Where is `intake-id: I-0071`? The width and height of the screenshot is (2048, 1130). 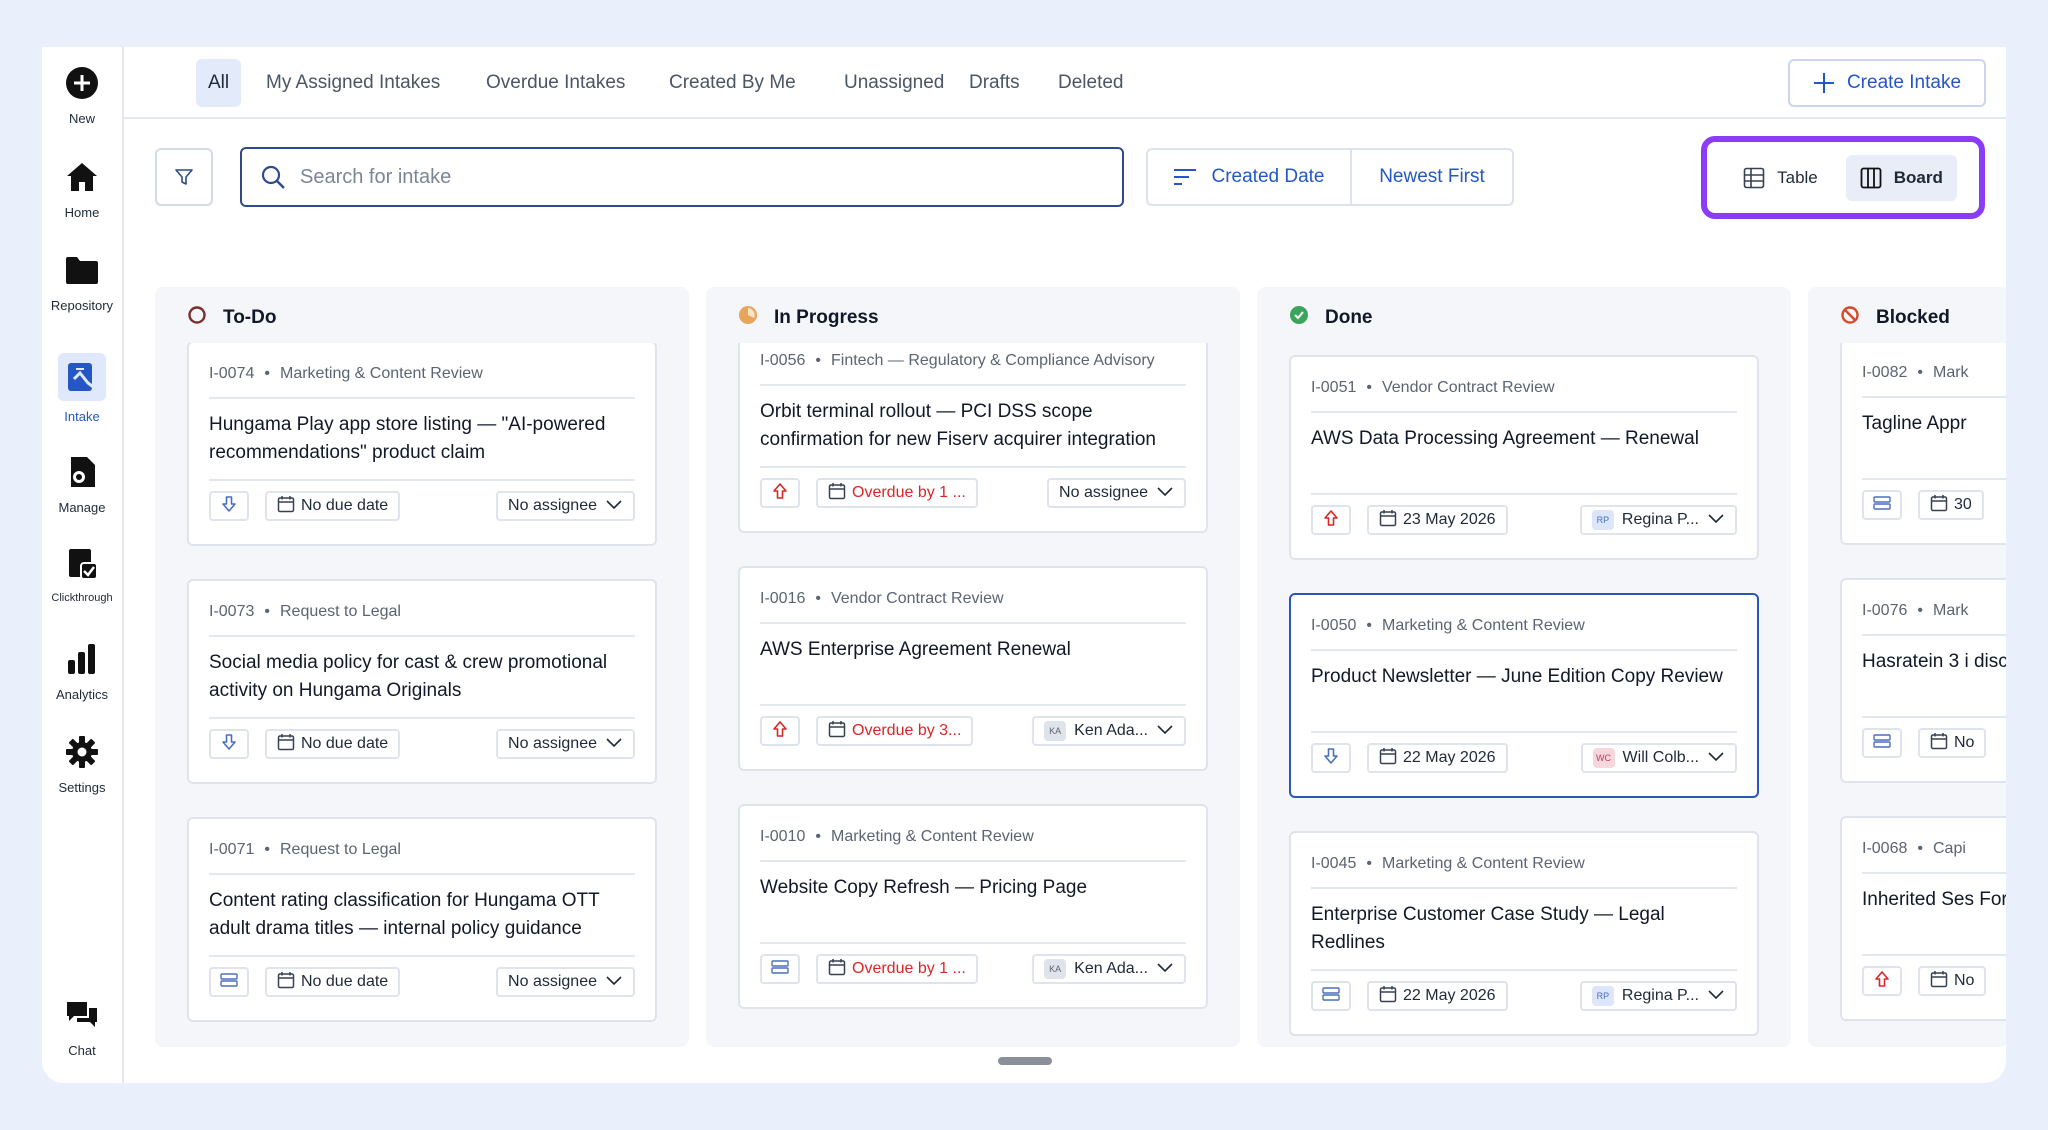 intake-id: I-0071 is located at coordinates (232, 849).